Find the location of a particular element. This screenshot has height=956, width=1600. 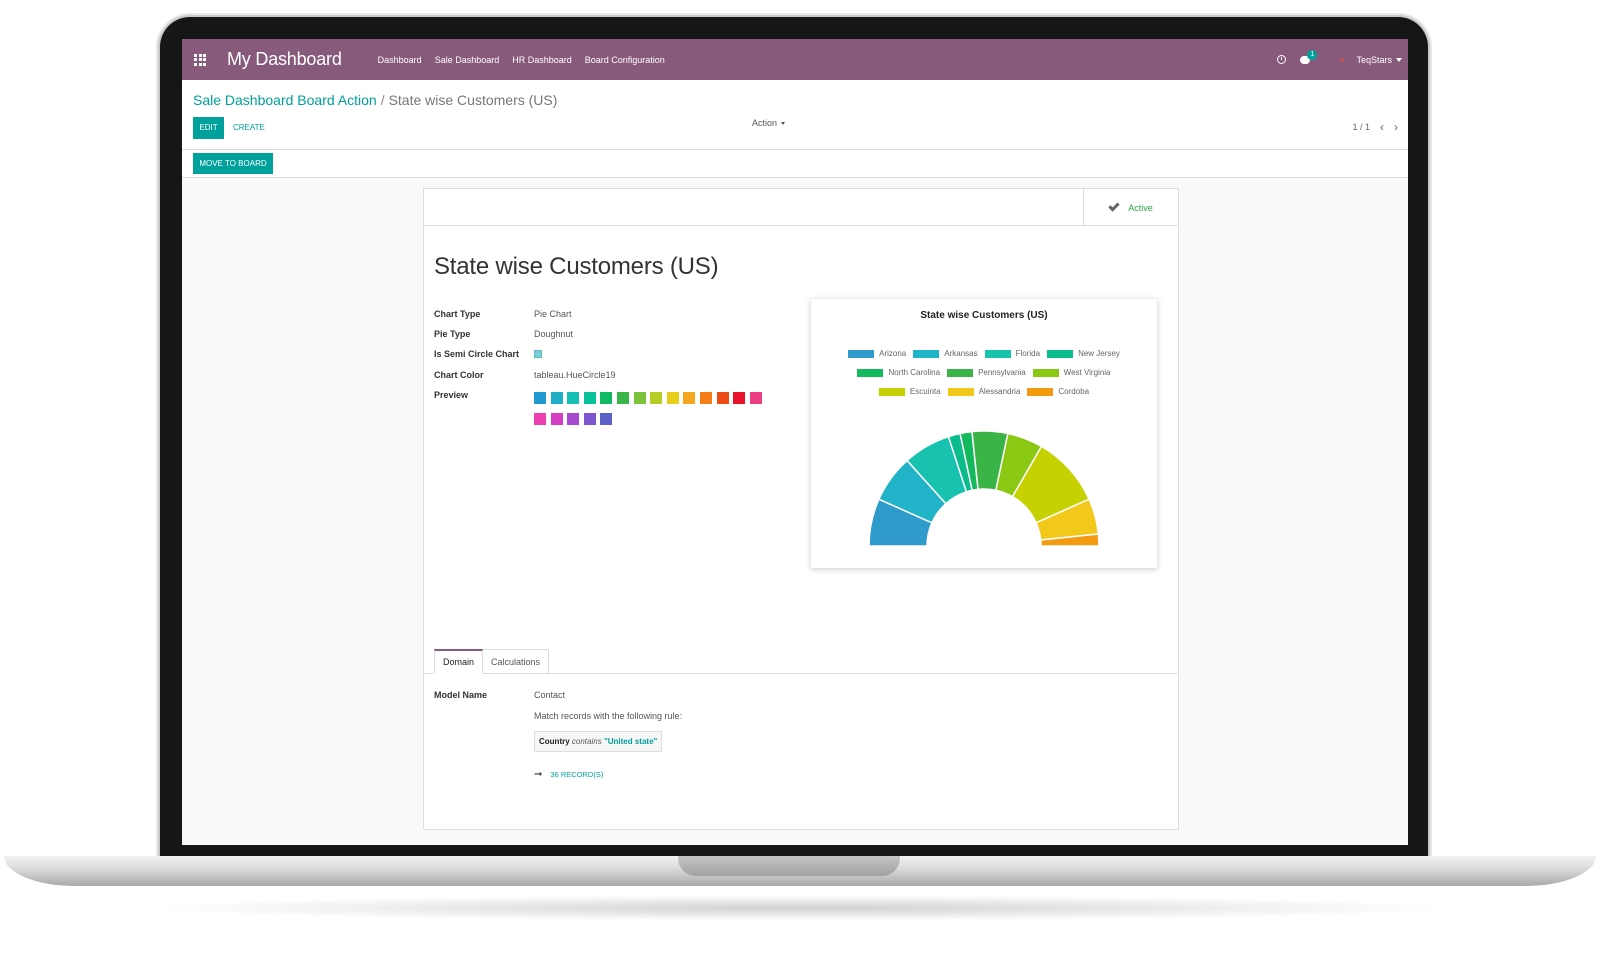

user-menu: TeqStars is located at coordinates (1374, 60).